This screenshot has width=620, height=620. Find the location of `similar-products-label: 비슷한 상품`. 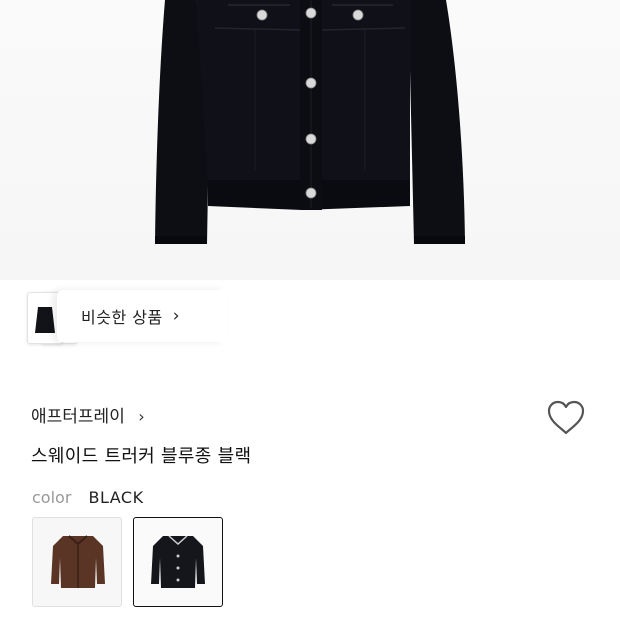

similar-products-label: 비슷한 상품 is located at coordinates (122, 317).